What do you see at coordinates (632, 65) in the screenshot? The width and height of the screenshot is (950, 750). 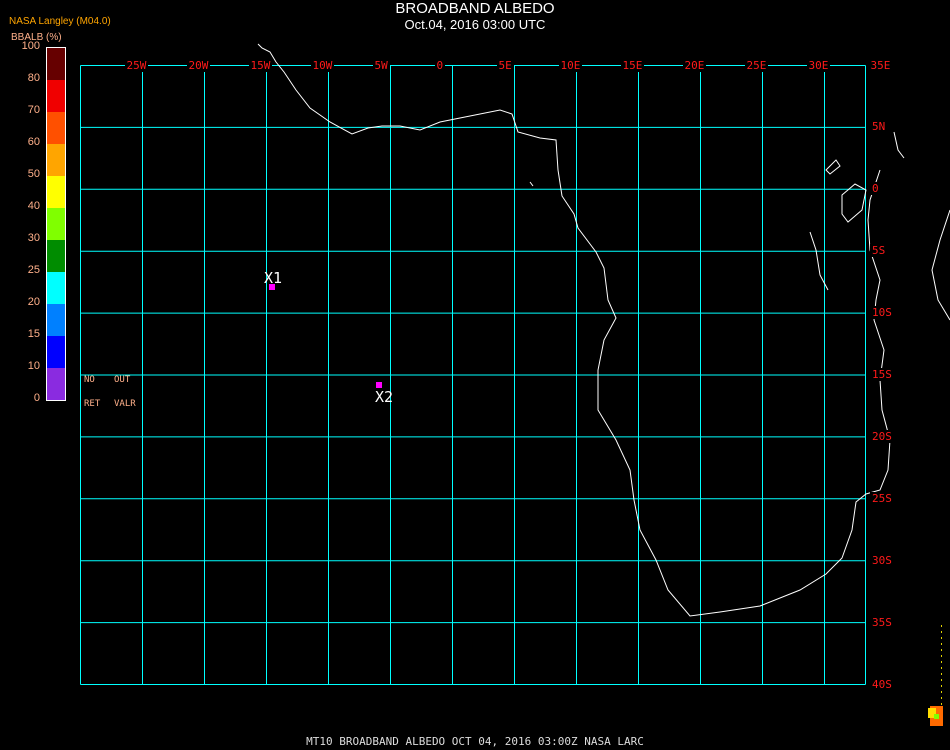 I see `lon-label: 15E` at bounding box center [632, 65].